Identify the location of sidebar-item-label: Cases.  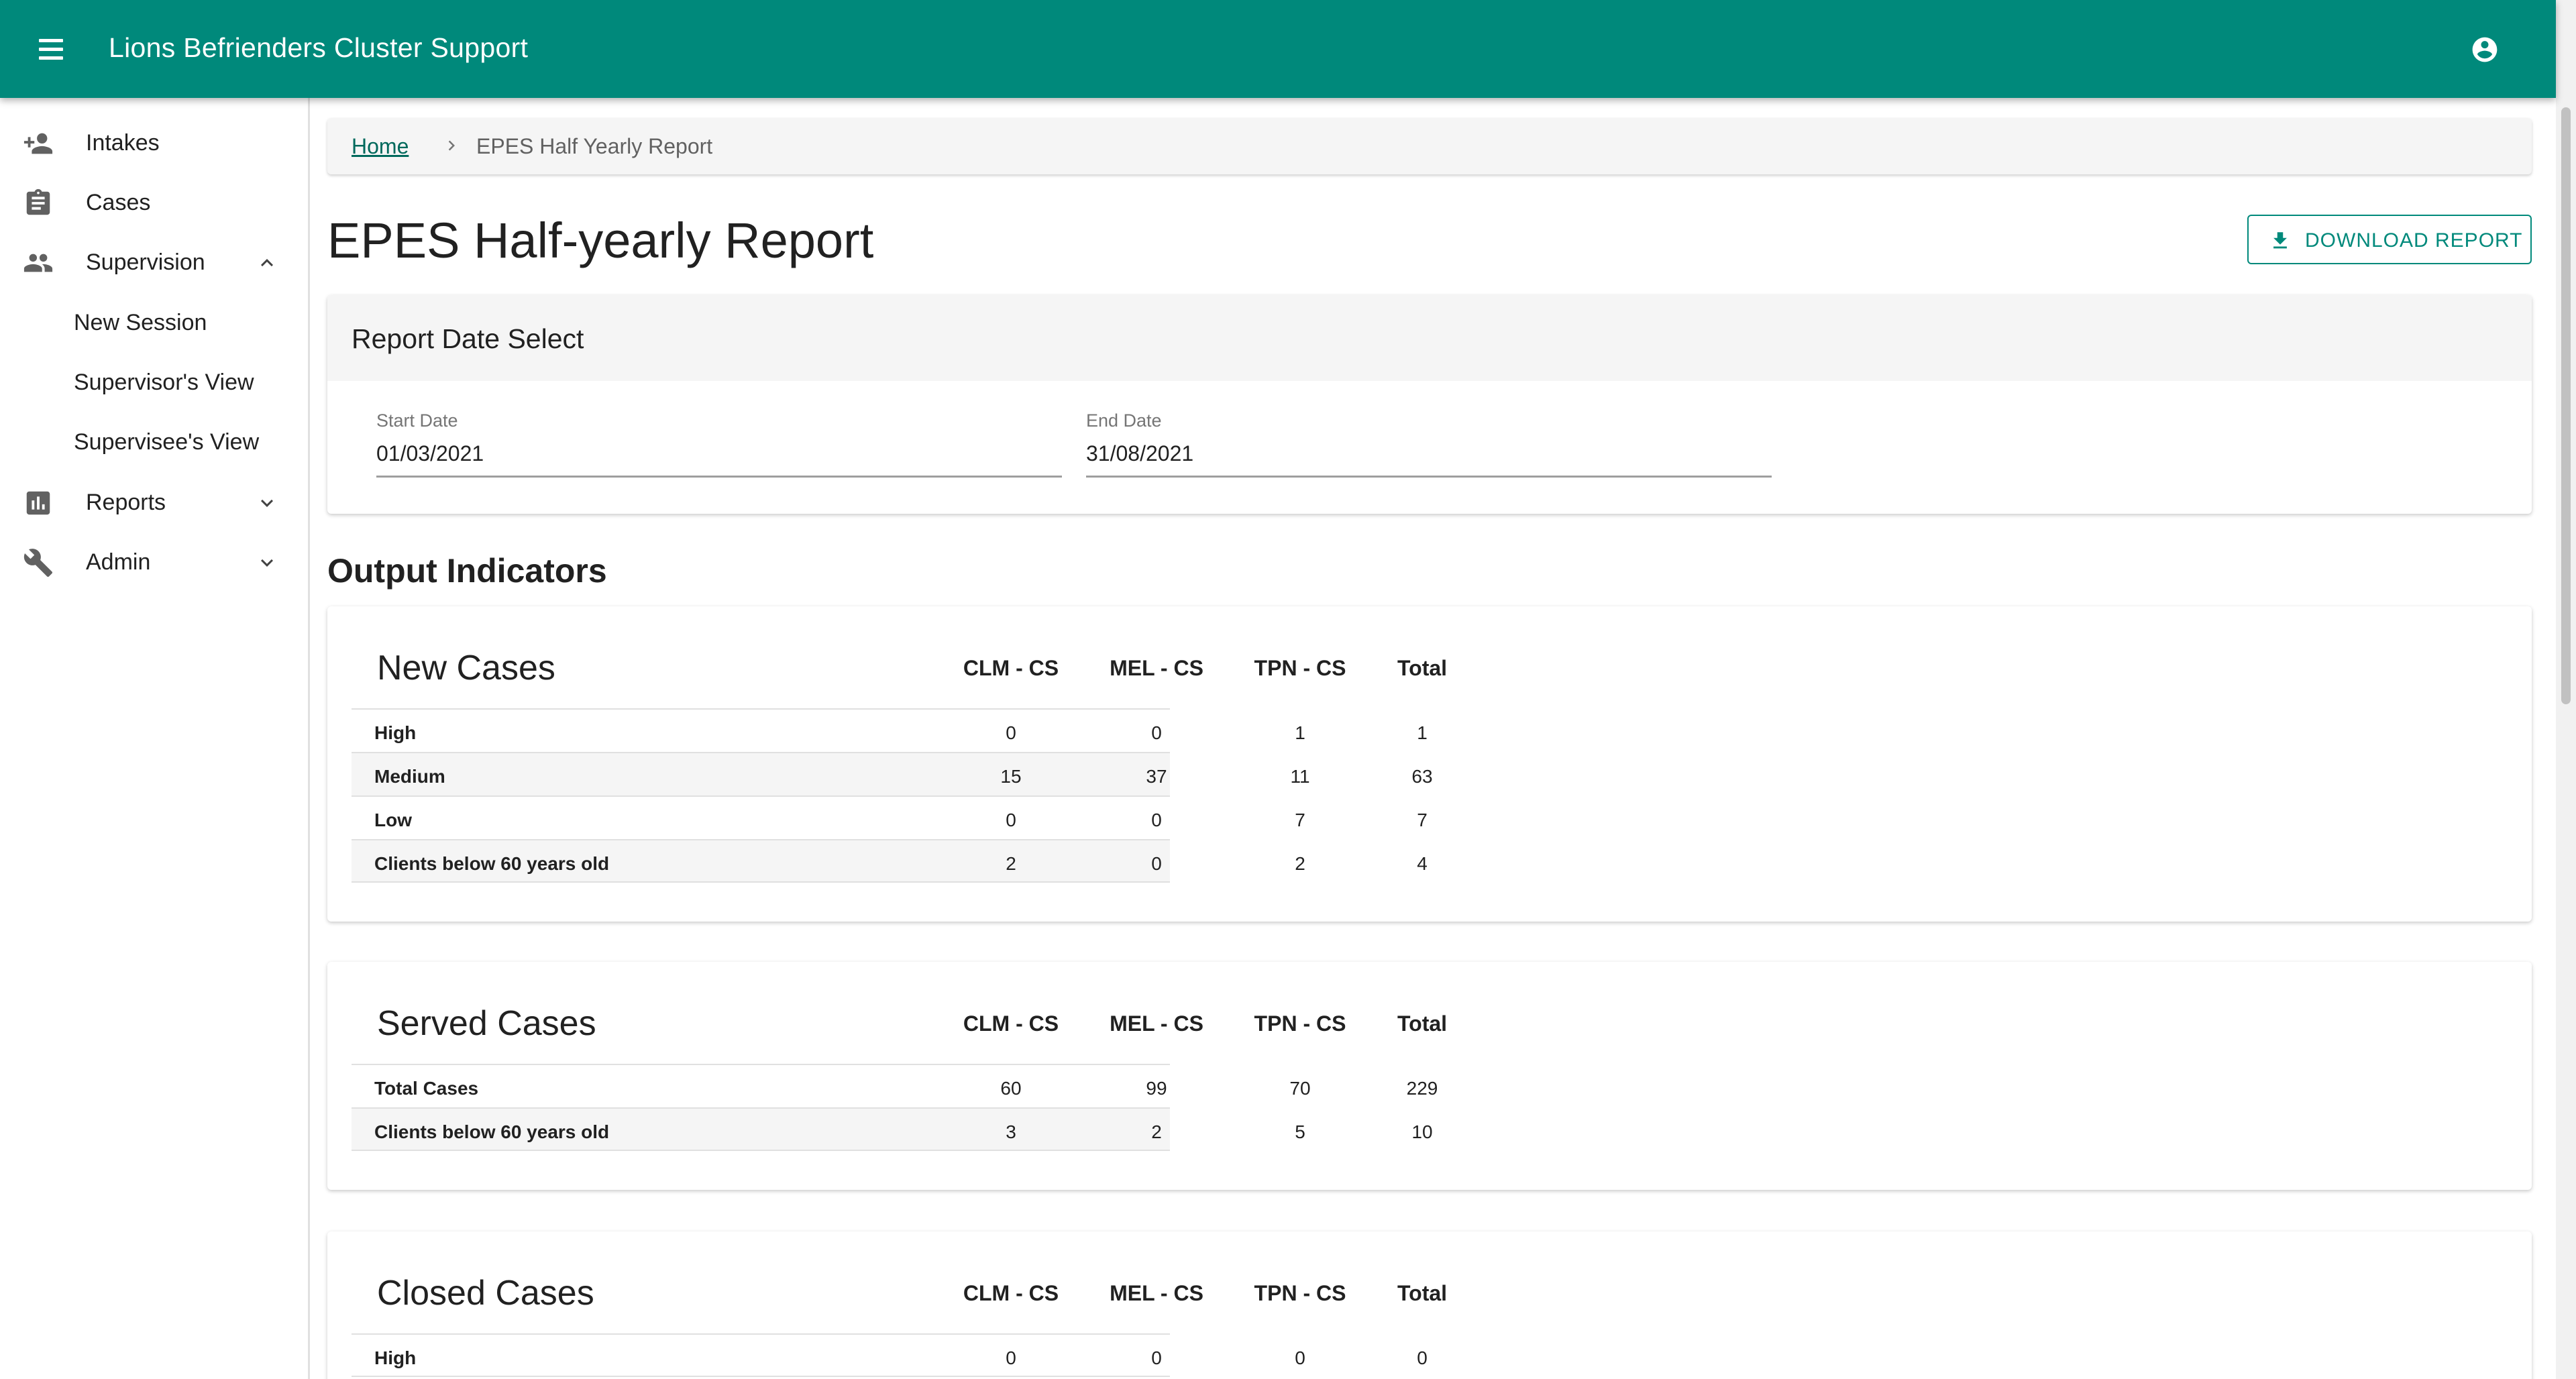
(118, 202).